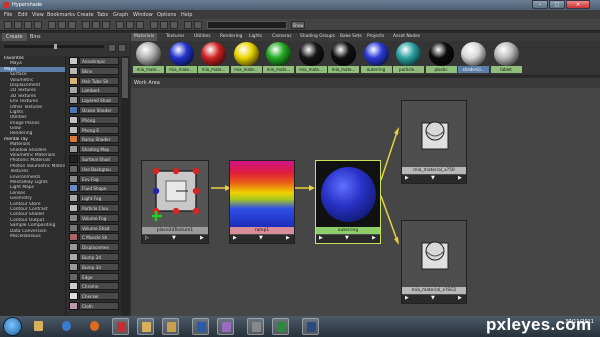 The height and width of the screenshot is (337, 600). Describe the element at coordinates (94, 80) in the screenshot. I see `create-node-button: Hair Tube Sh` at that location.